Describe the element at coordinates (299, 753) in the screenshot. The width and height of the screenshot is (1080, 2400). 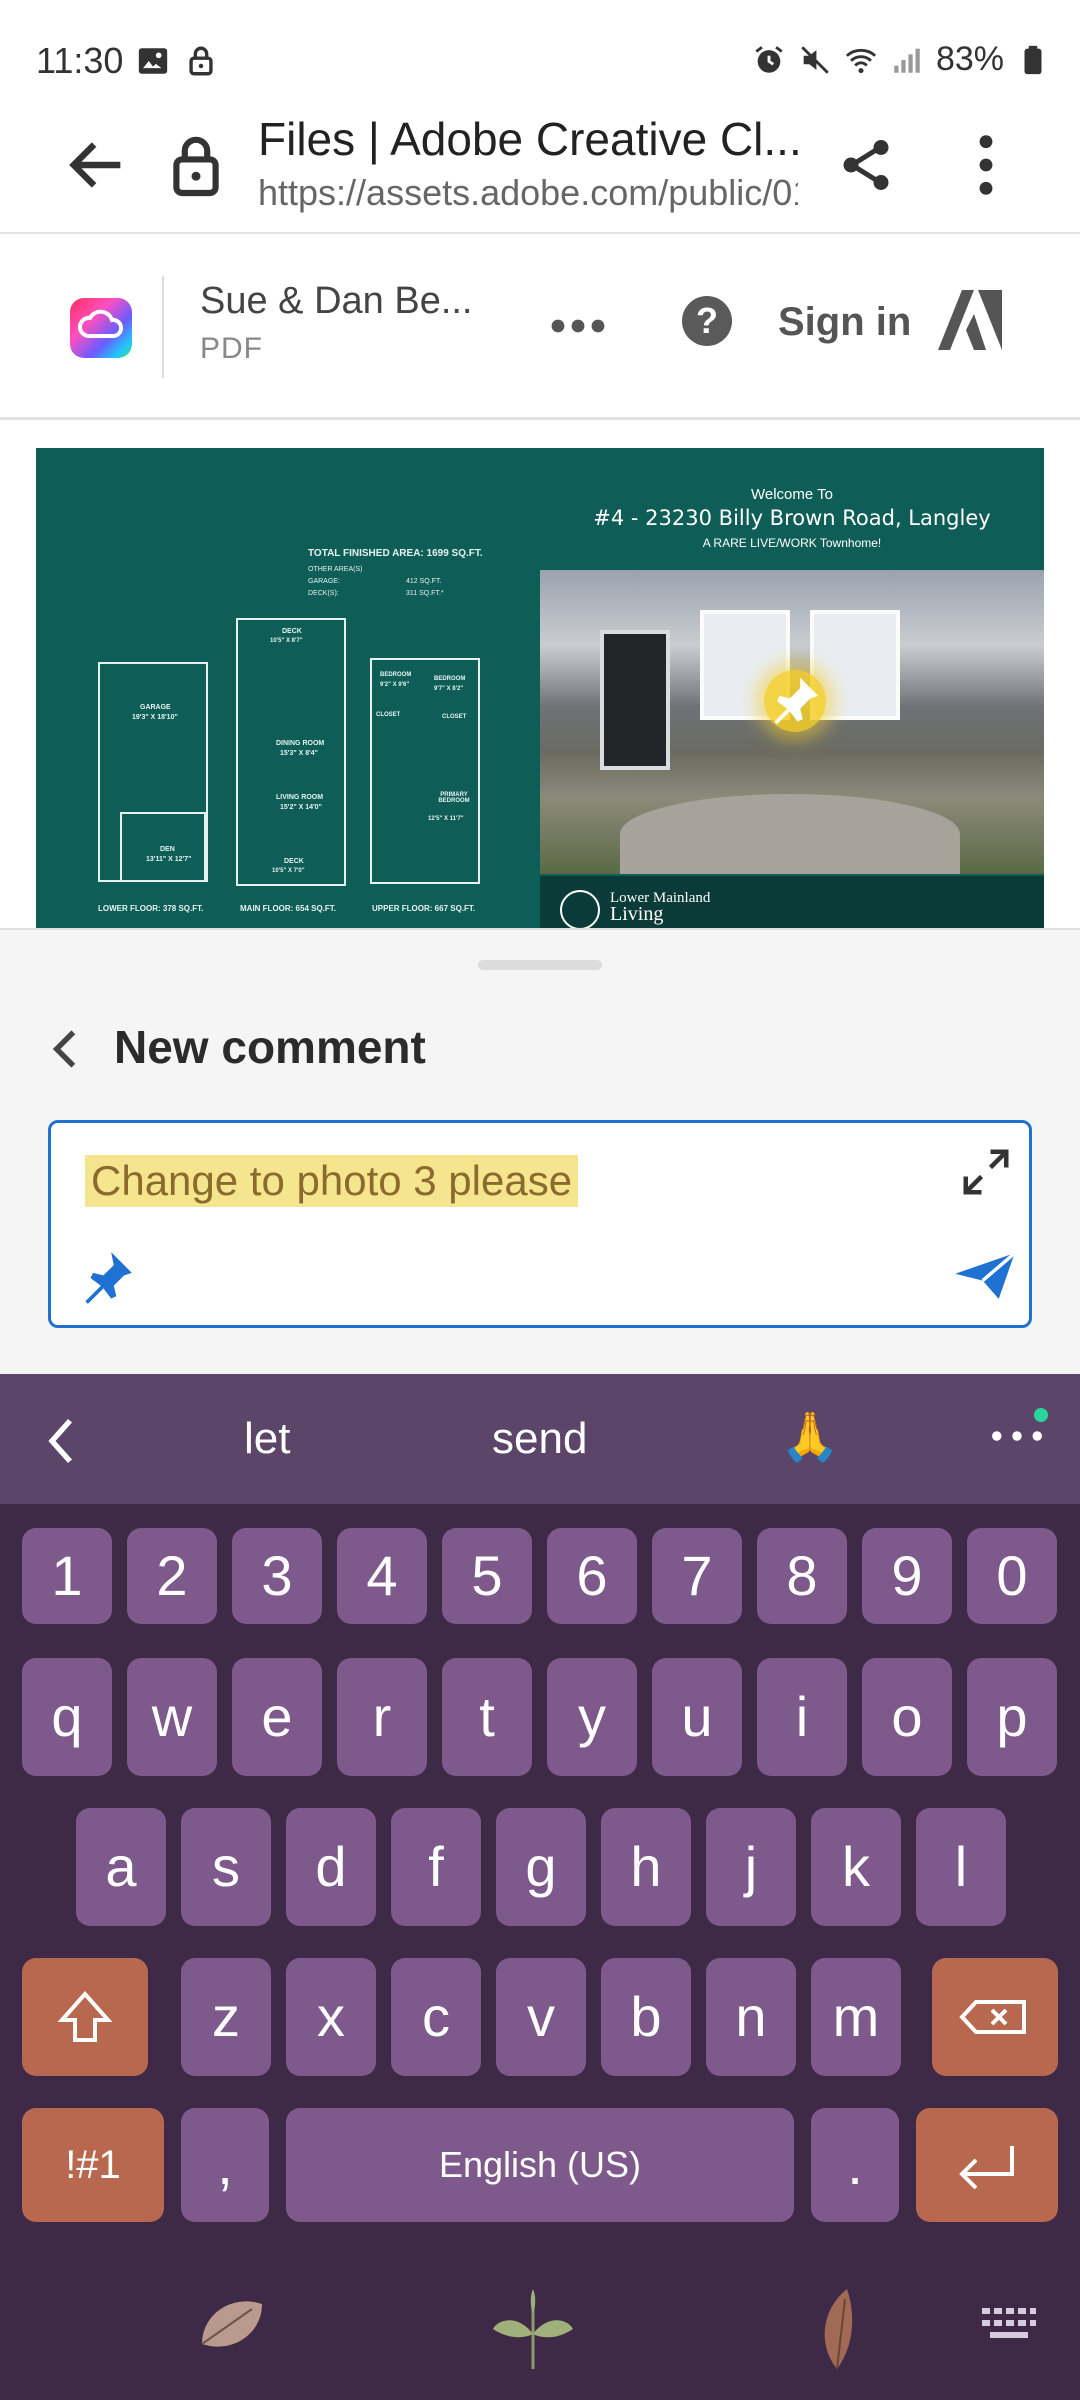
I see `room-dining-size: 15'3" X 8'4"` at that location.